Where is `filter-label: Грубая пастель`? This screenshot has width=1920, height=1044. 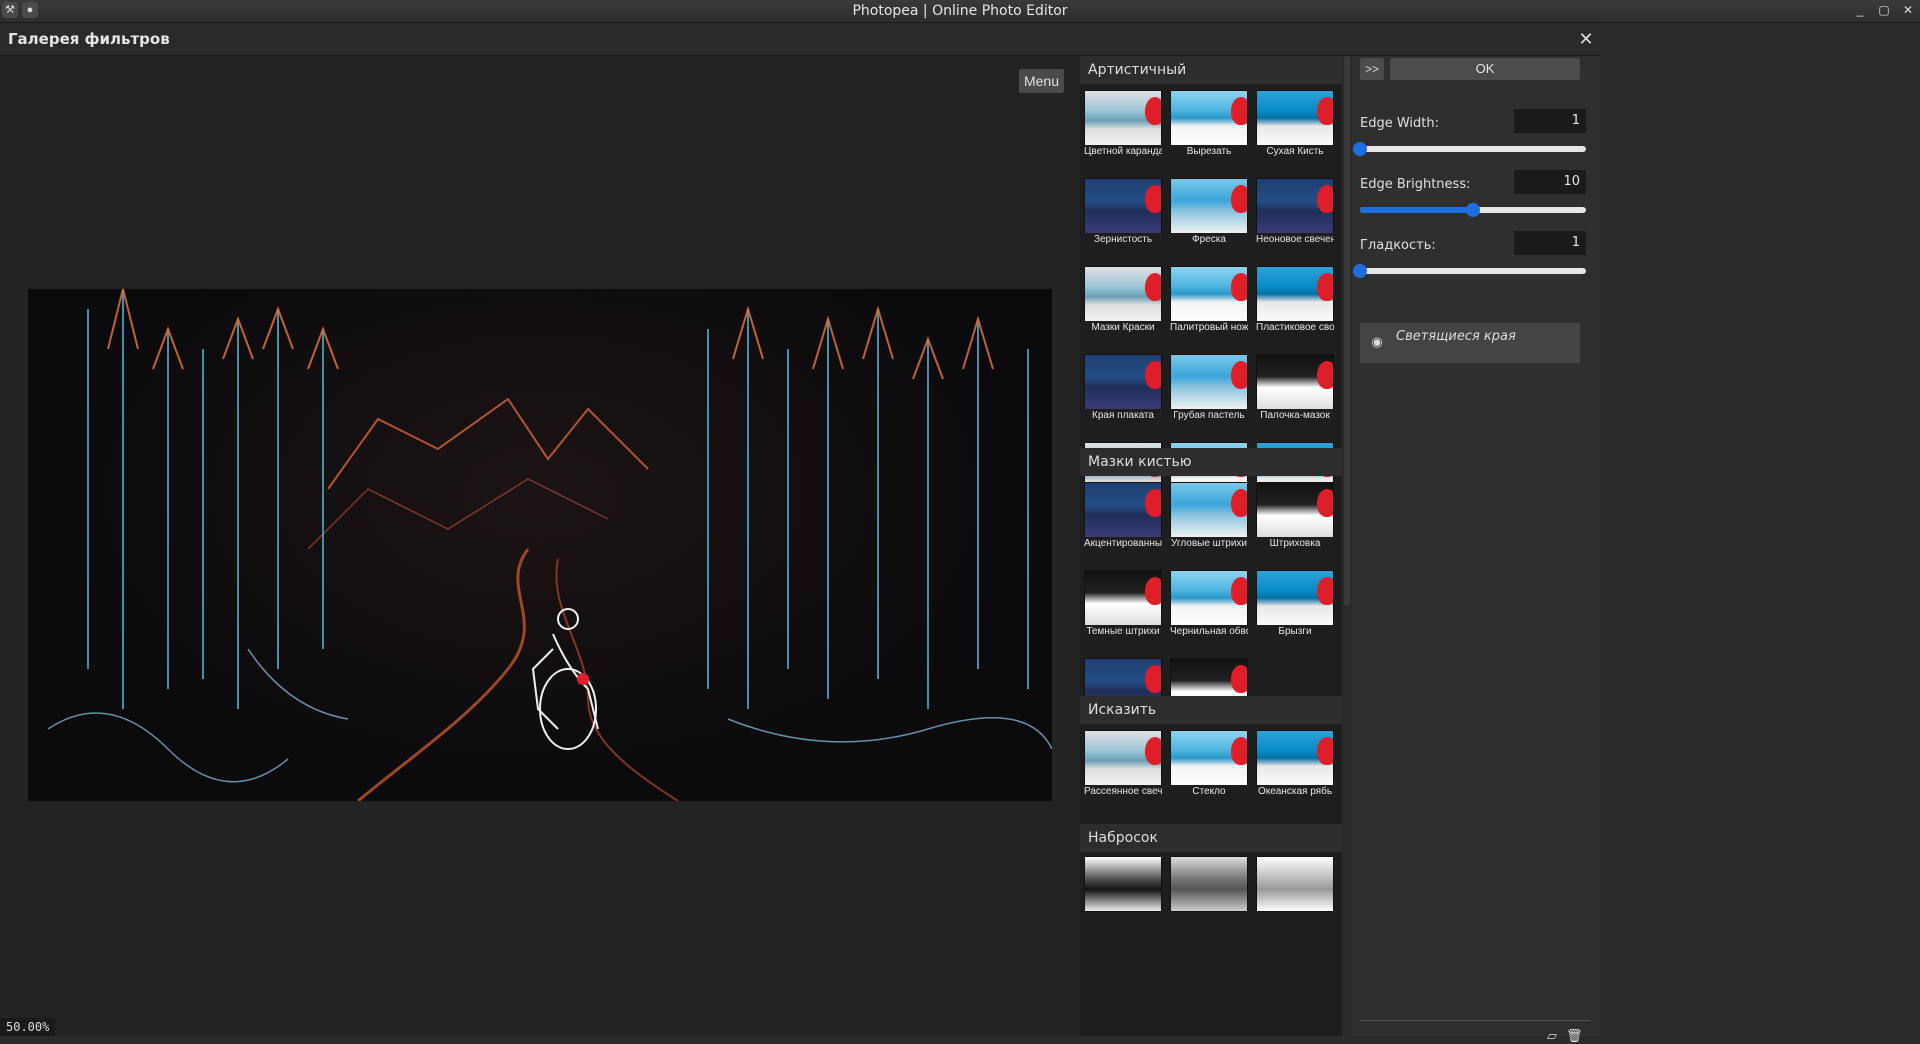 filter-label: Грубая пастель is located at coordinates (1209, 415).